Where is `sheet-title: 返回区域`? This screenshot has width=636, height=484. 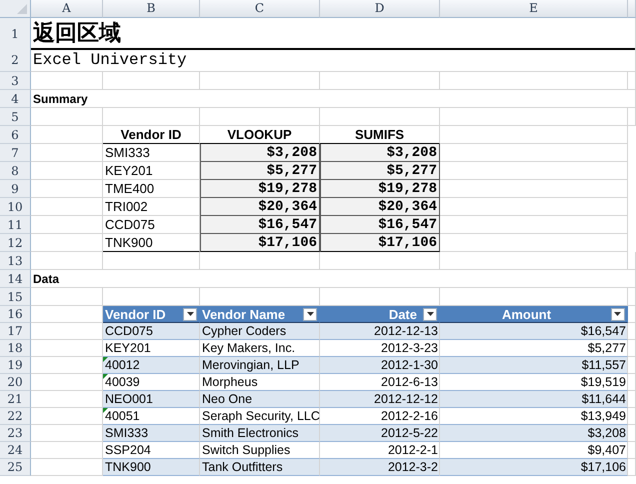
sheet-title: 返回区域 is located at coordinates (77, 33).